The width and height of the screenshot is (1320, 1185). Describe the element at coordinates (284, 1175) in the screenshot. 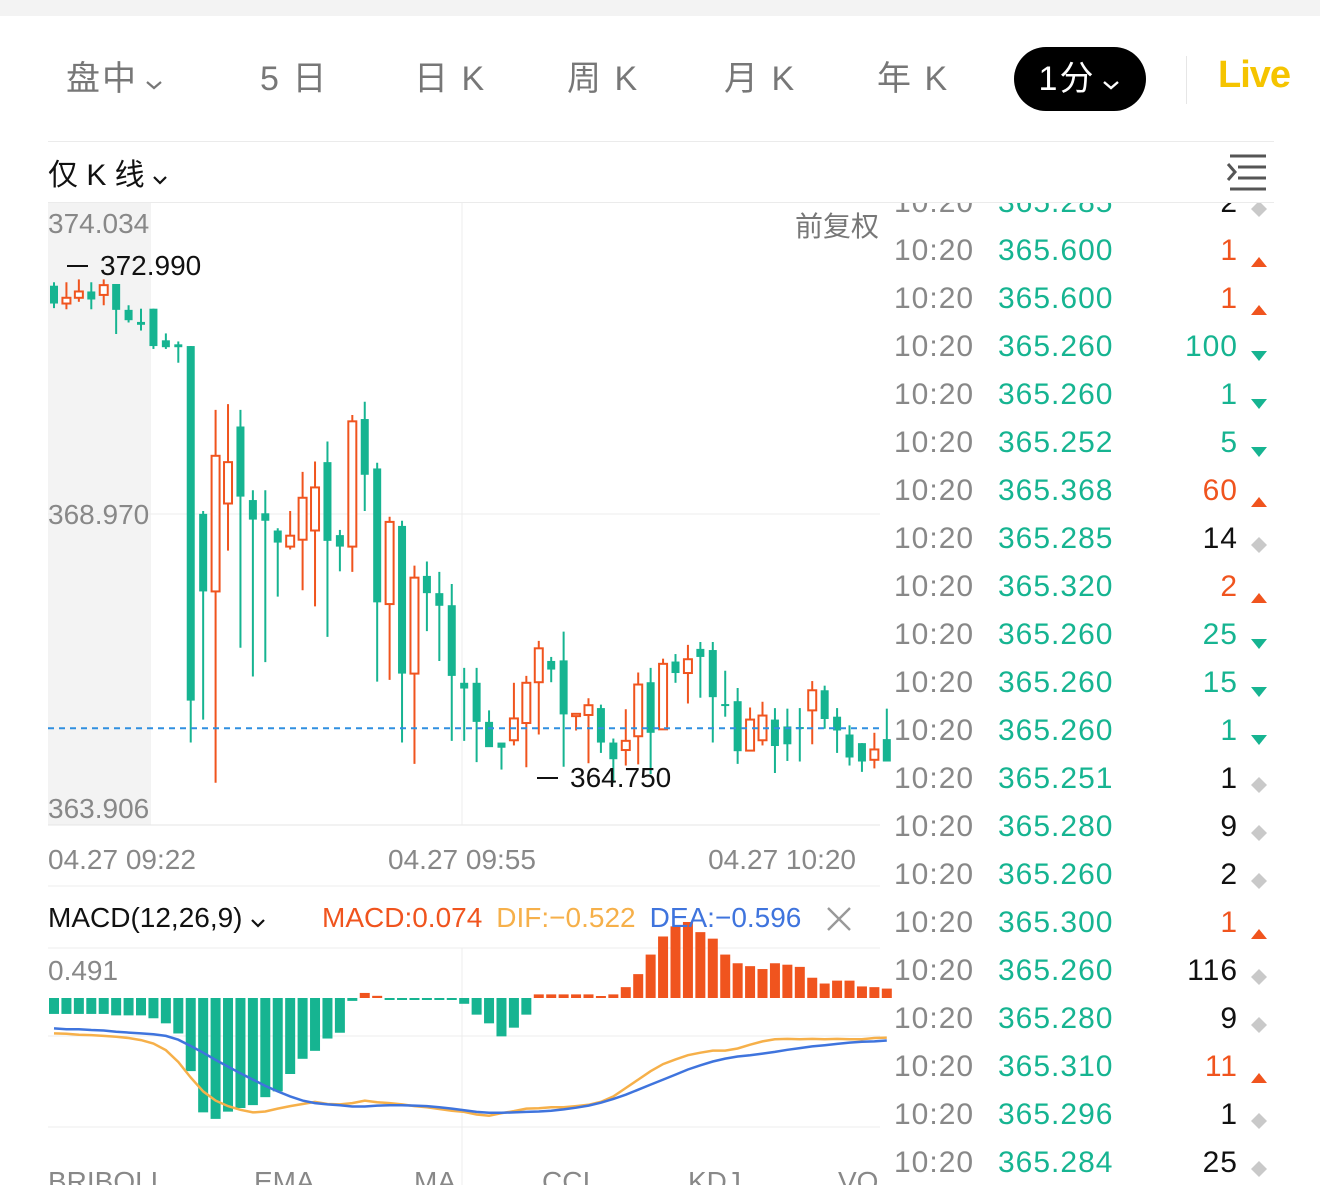

I see `indicator-tab-ema: EMA` at that location.